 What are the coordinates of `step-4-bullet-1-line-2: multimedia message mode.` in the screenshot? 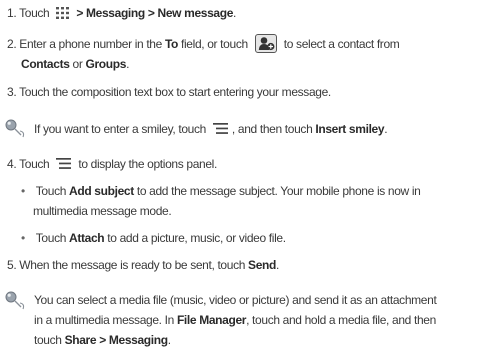 It's located at (102, 211).